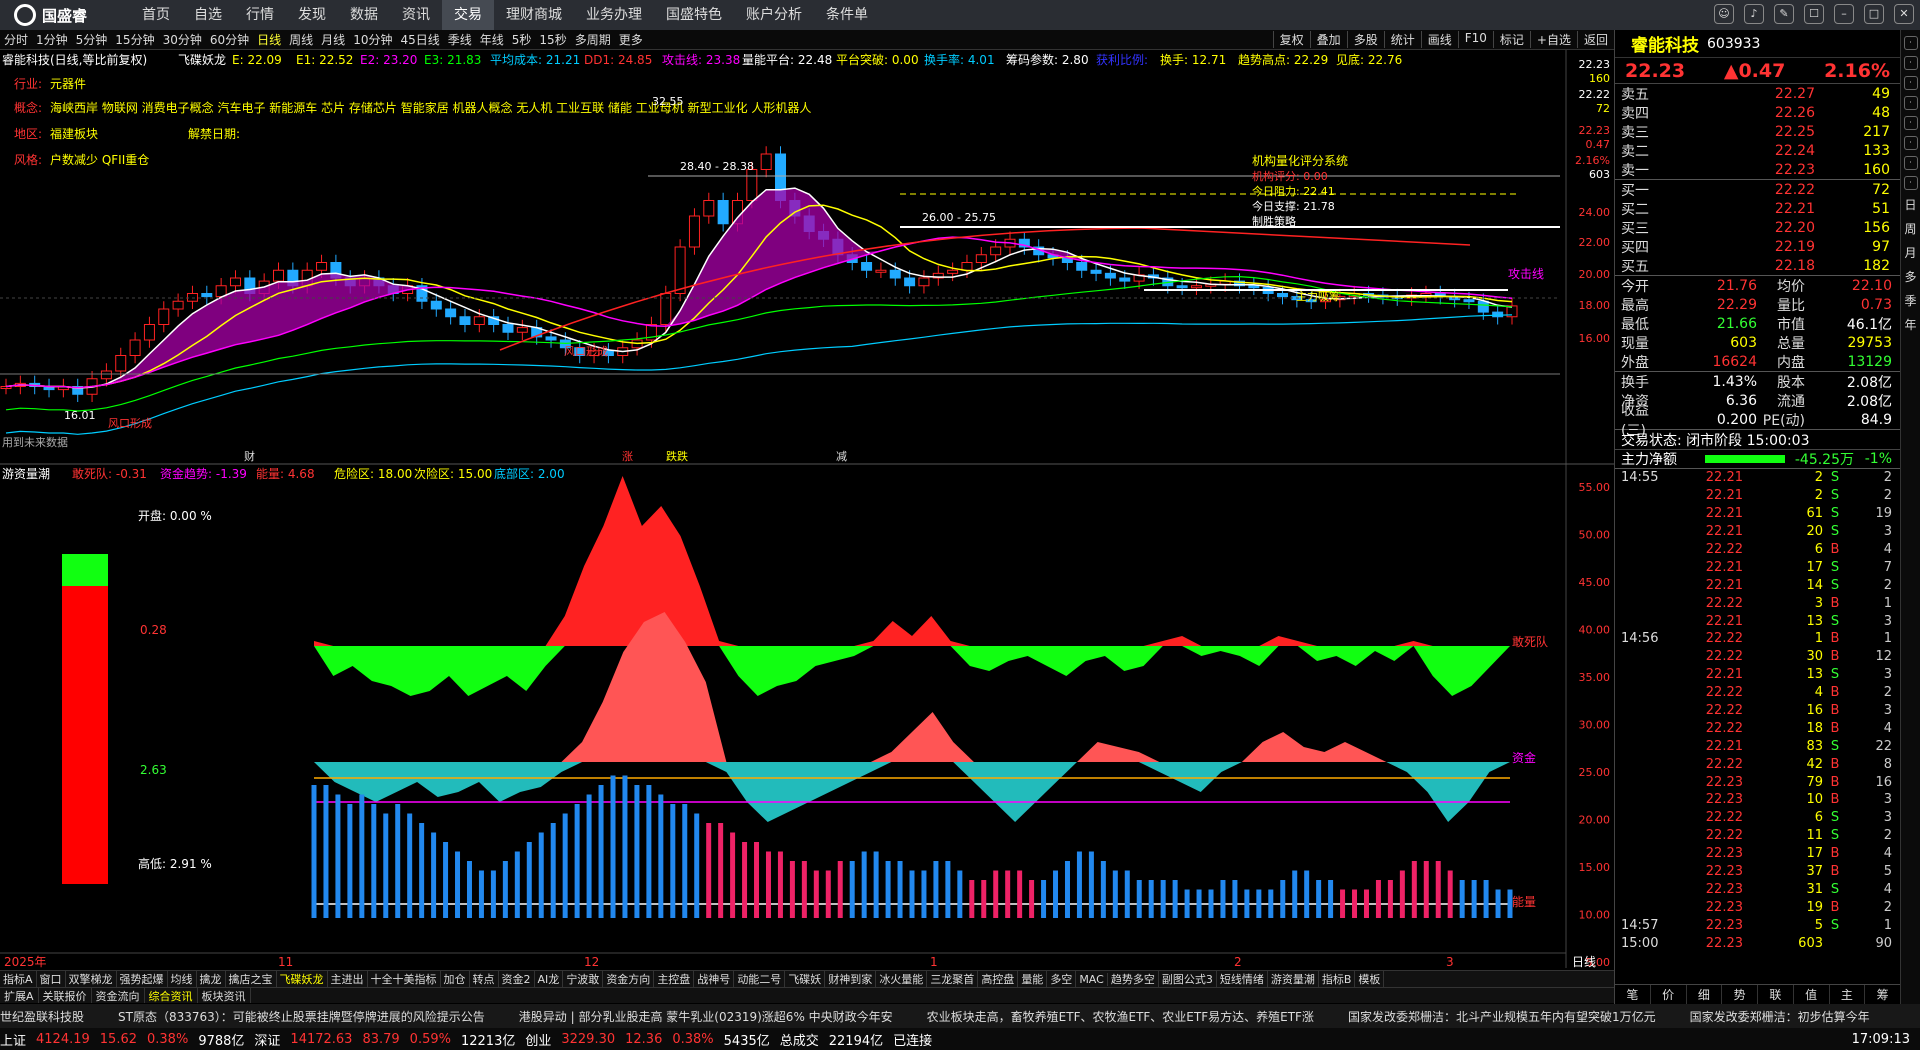 This screenshot has height=1050, width=1920. Describe the element at coordinates (517, 979) in the screenshot. I see `indicator-tab: 资金2` at that location.